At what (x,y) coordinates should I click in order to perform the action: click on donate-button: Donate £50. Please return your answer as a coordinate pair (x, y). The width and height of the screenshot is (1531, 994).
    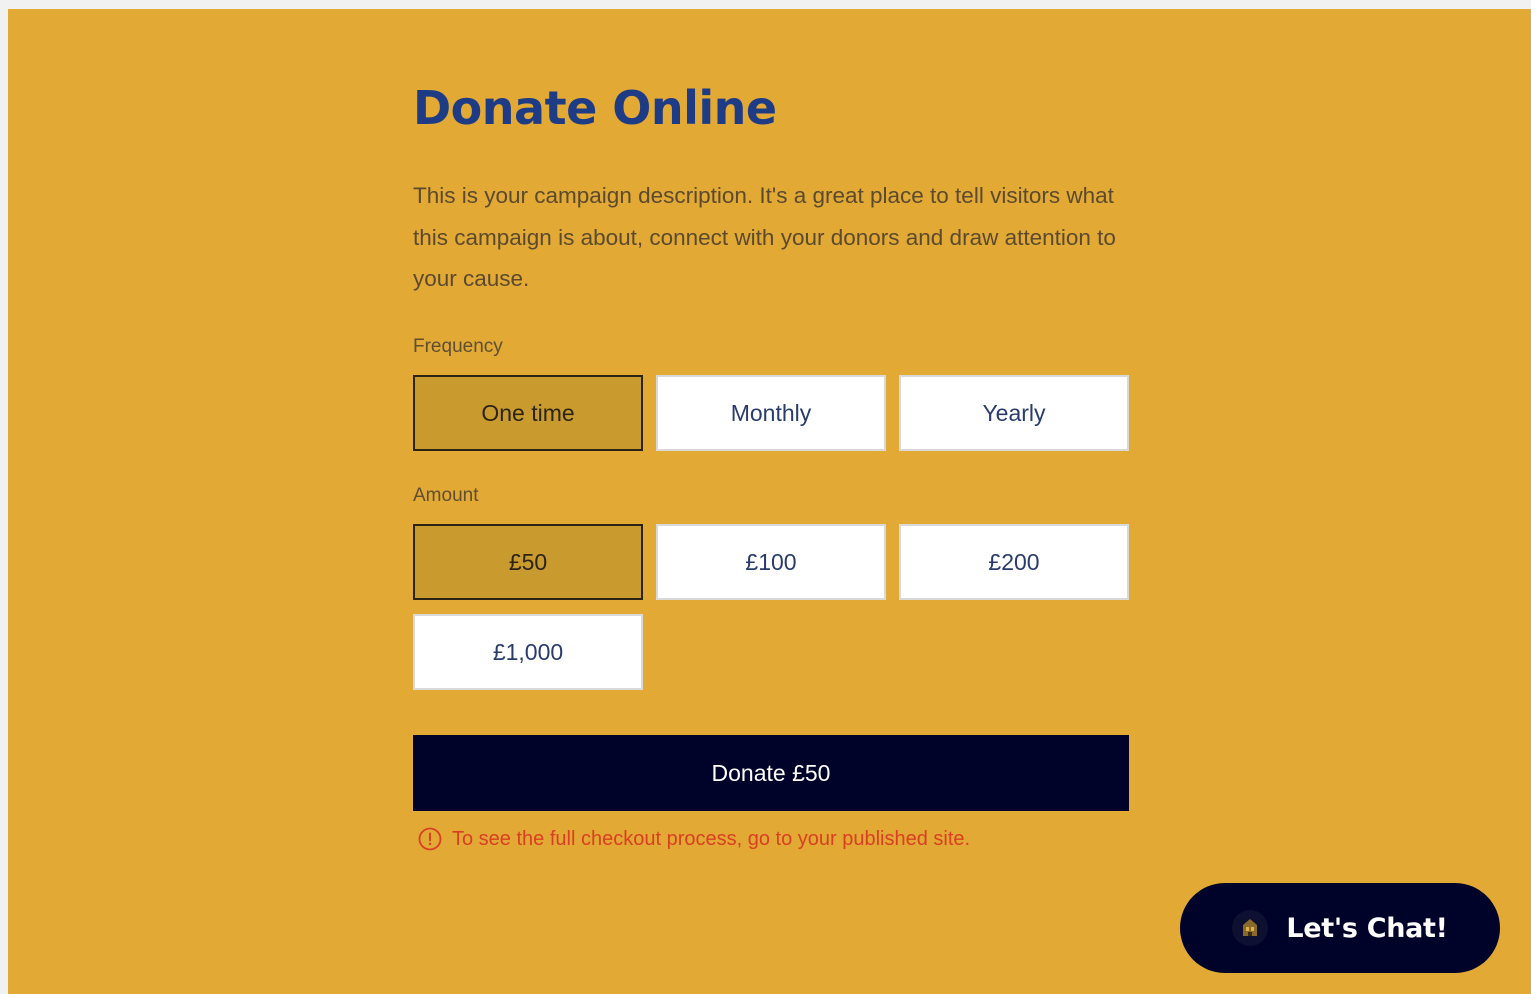
    Looking at the image, I should click on (771, 773).